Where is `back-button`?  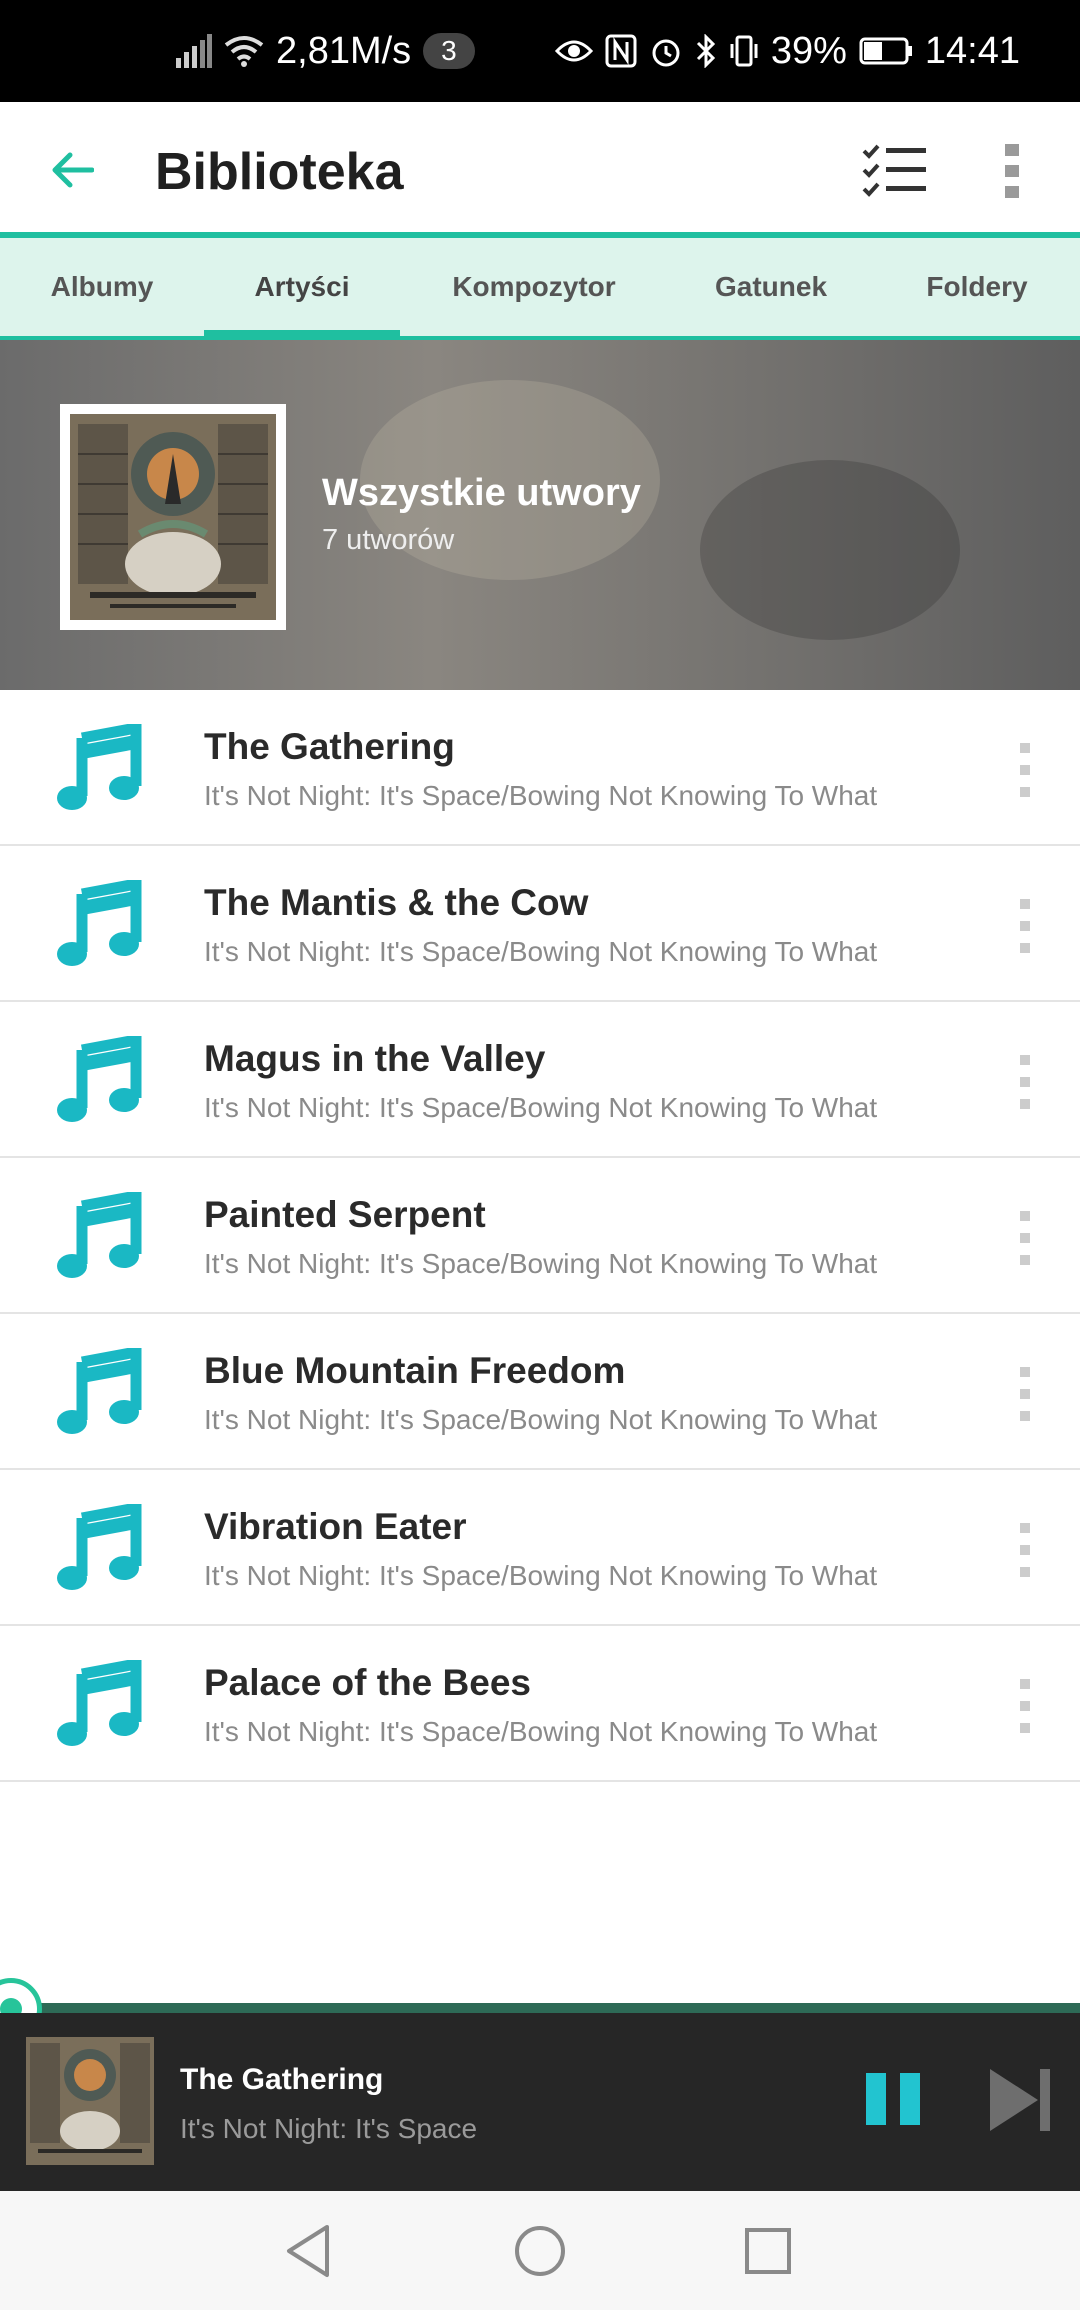 back-button is located at coordinates (72, 170).